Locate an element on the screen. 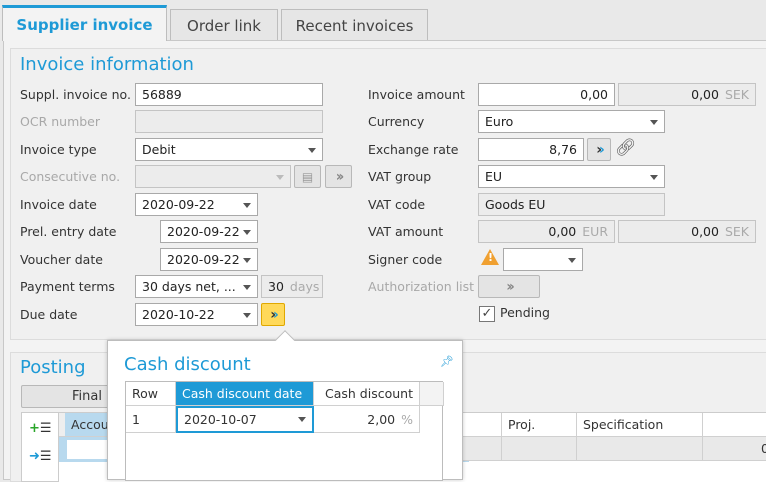 The image size is (766, 482). label: Authorization list is located at coordinates (421, 286).